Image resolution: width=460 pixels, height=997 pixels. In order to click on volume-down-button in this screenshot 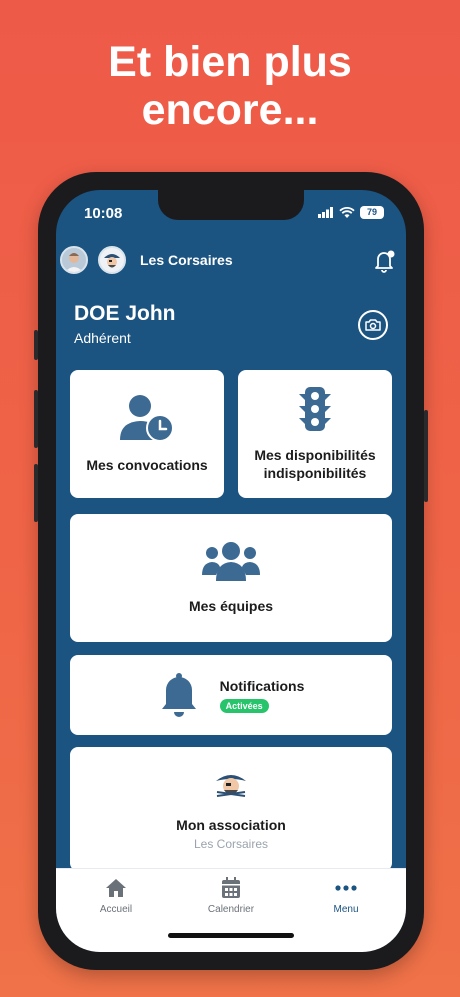, I will do `click(36, 493)`.